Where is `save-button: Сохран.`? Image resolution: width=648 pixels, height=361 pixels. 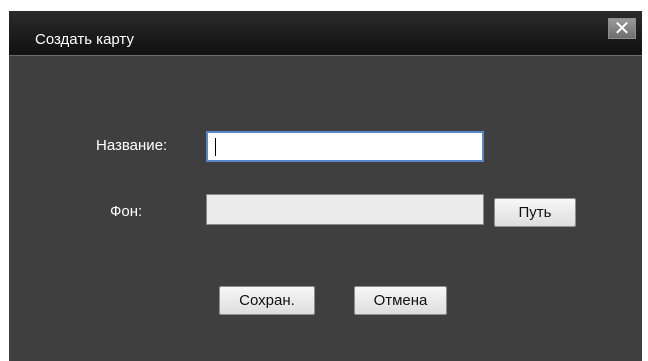
save-button: Сохран. is located at coordinates (267, 300).